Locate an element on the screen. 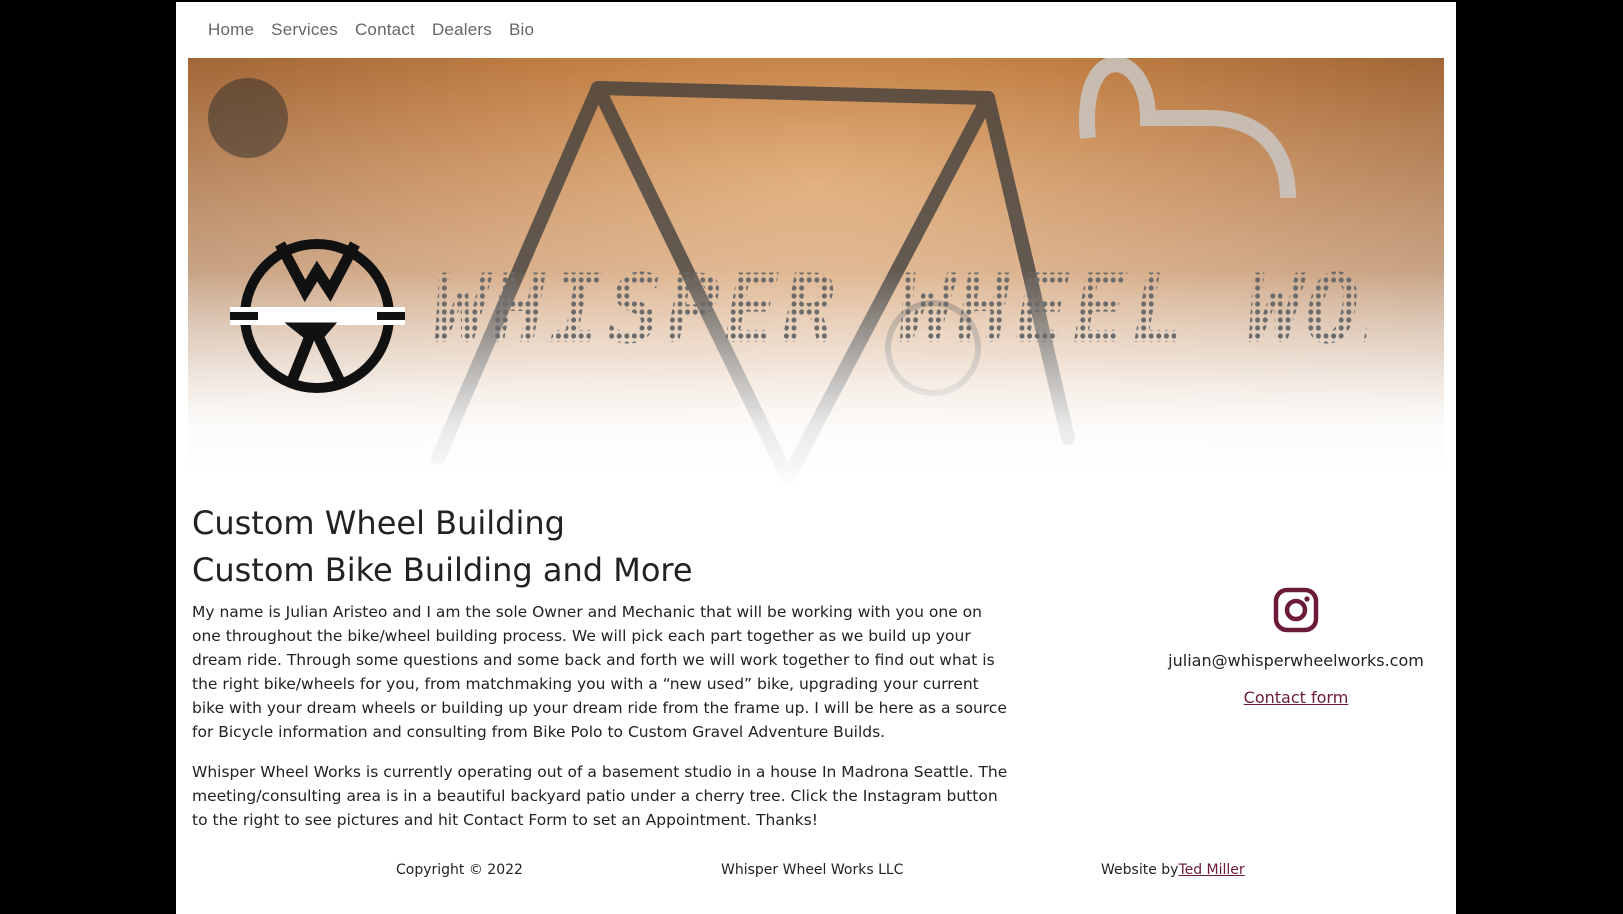  heading-wheel-building: Custom Wheel Building is located at coordinates (378, 523).